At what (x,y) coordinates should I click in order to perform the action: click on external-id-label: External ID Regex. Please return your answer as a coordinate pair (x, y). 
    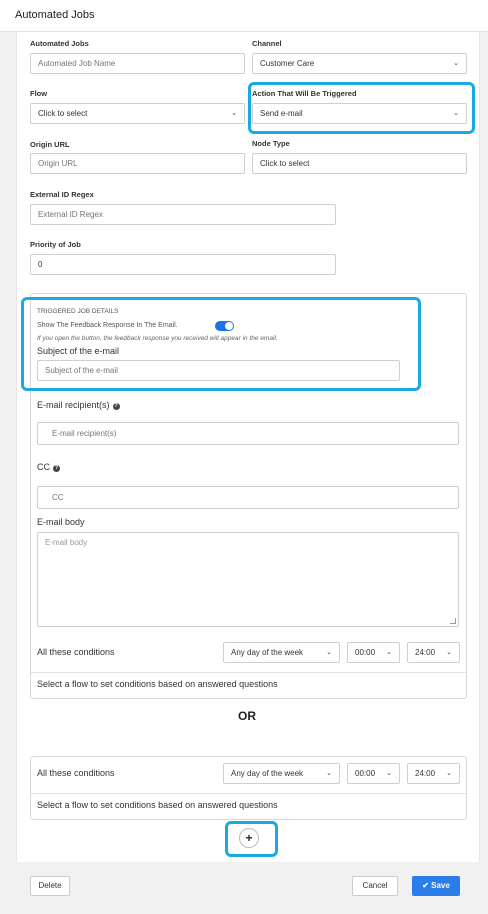
    Looking at the image, I should click on (62, 194).